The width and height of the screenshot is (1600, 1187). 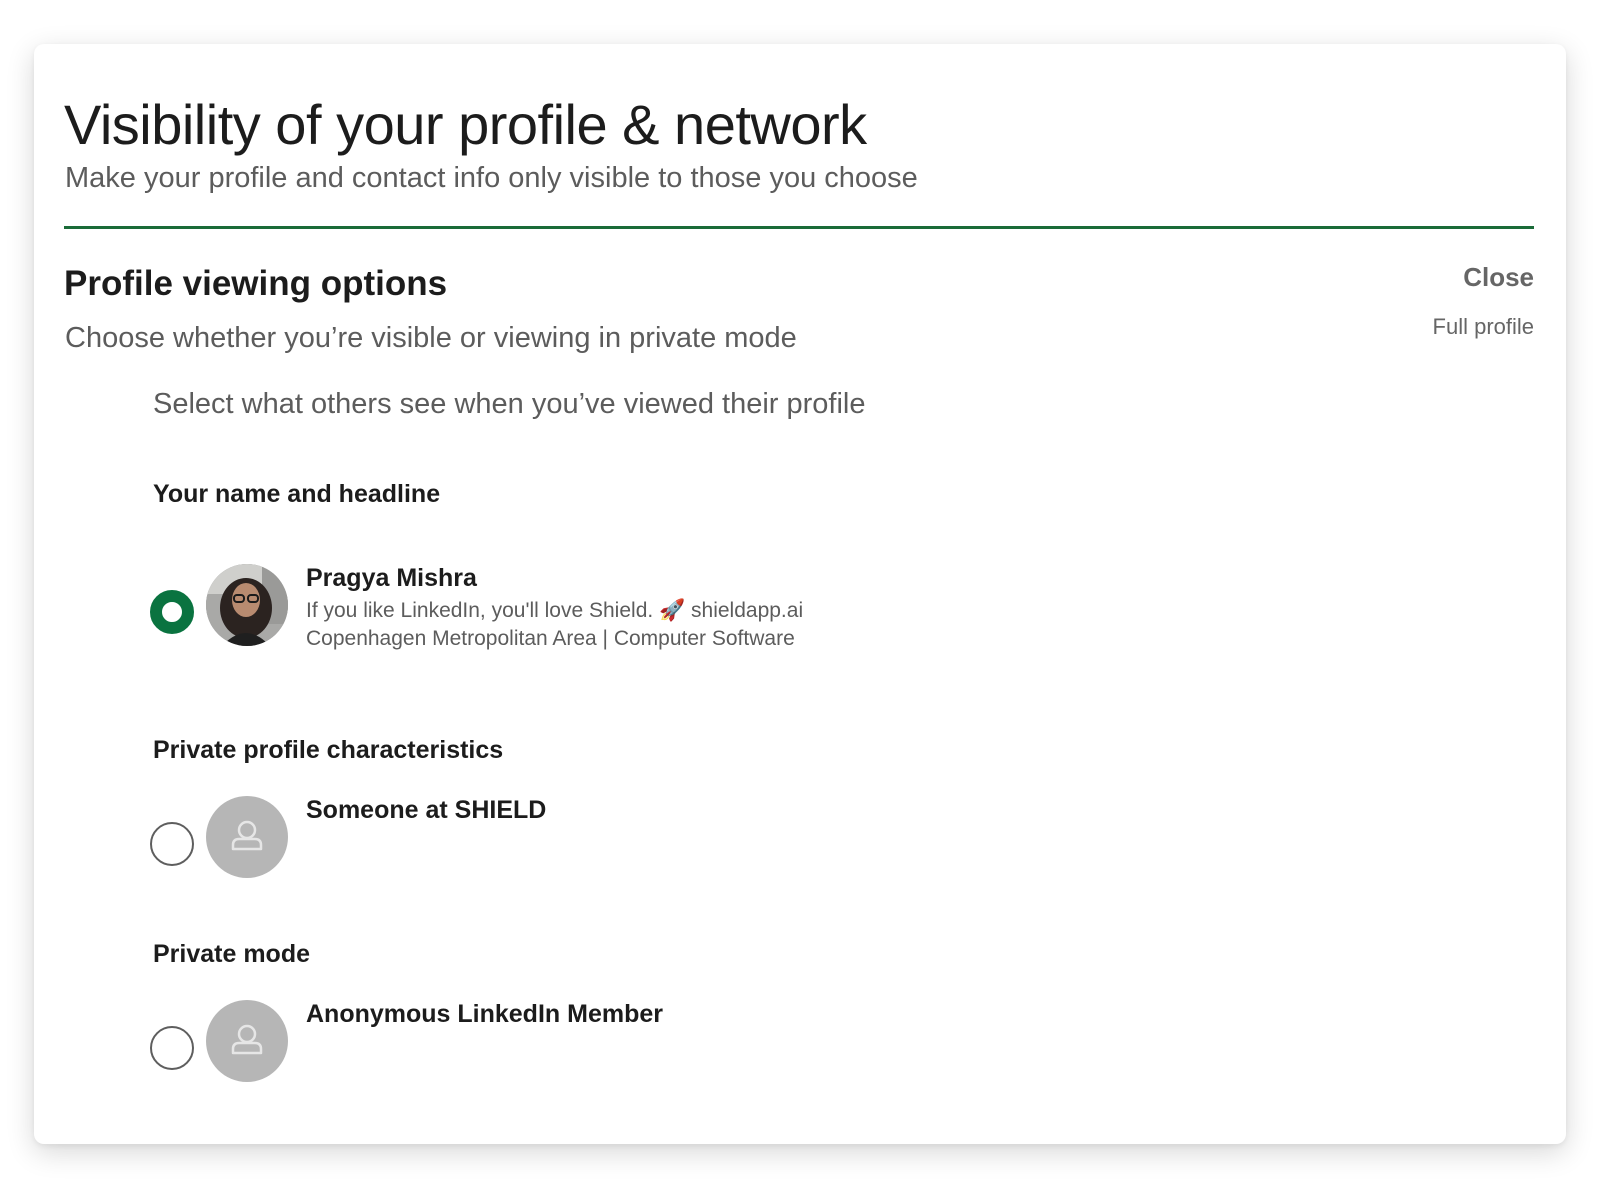 What do you see at coordinates (406, 1041) in the screenshot?
I see `option-private-mode: Anonymous LinkedIn Member` at bounding box center [406, 1041].